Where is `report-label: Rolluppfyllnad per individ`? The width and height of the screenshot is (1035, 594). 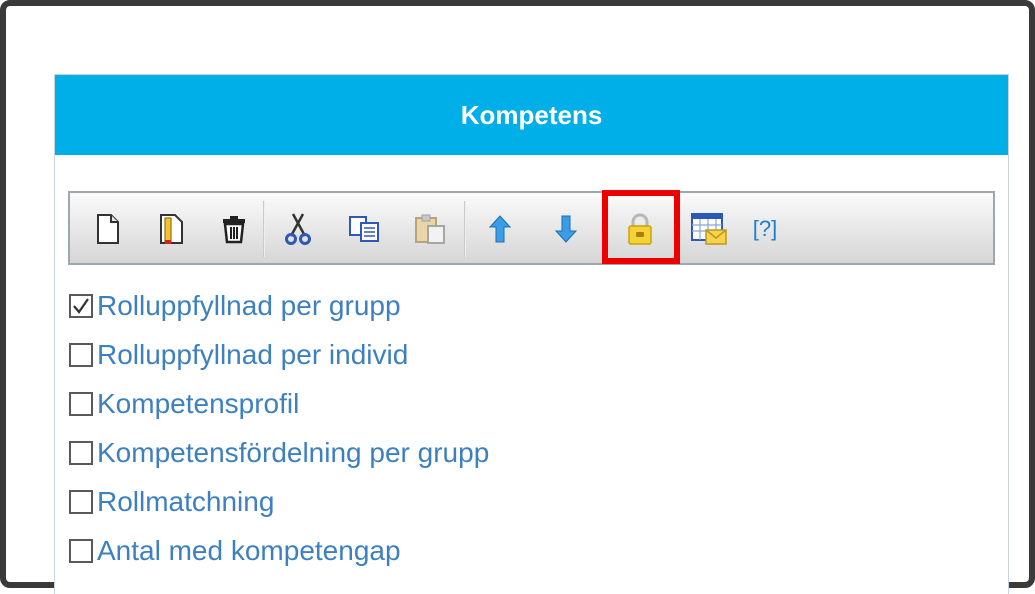
report-label: Rolluppfyllnad per individ is located at coordinates (252, 355).